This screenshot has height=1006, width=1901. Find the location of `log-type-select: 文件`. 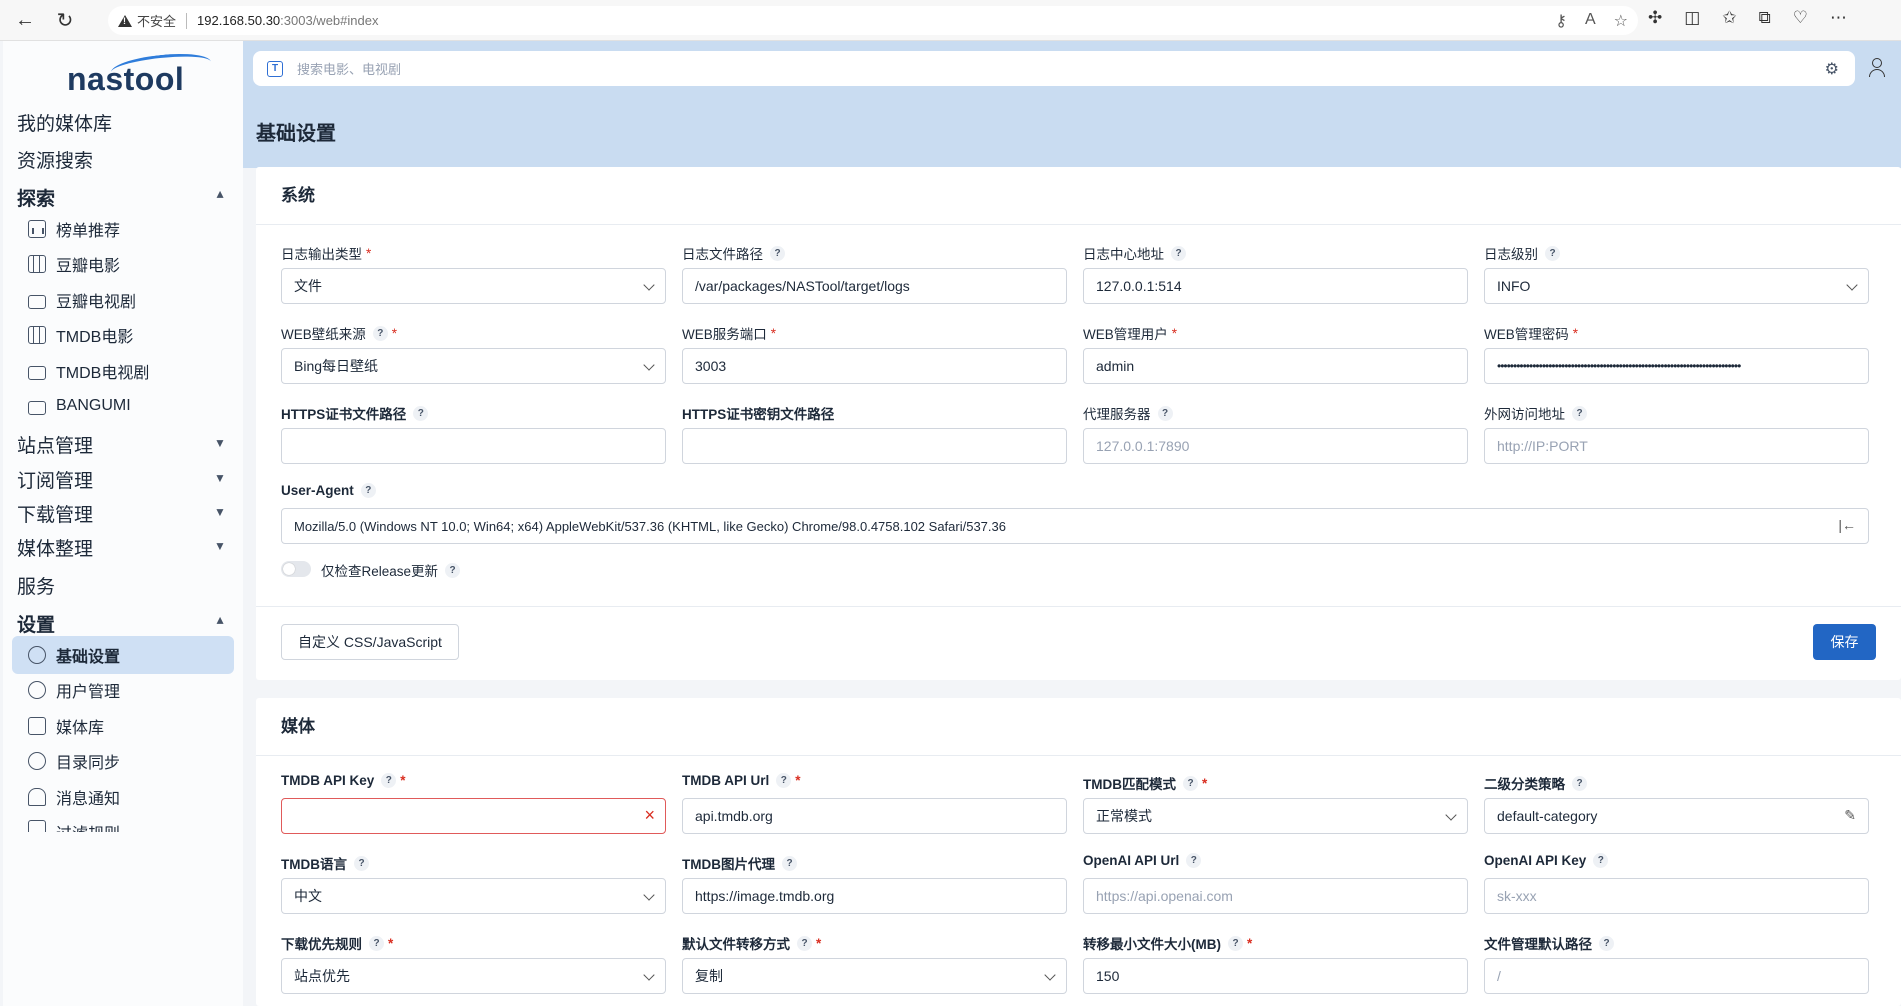

log-type-select: 文件 is located at coordinates (473, 286).